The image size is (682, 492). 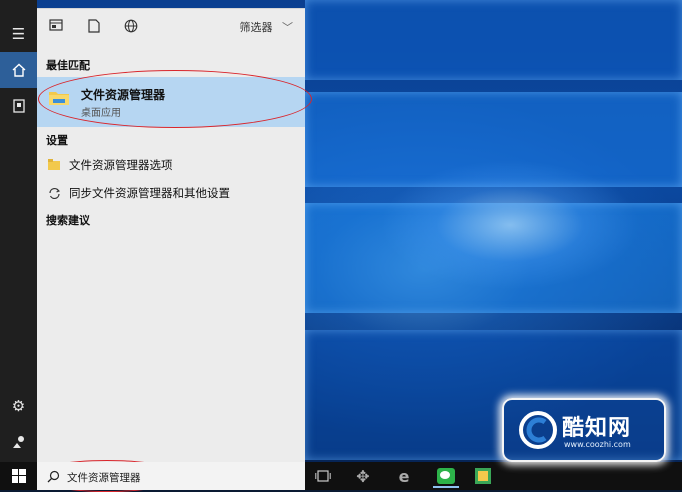 I want to click on gear-icon: ⚙, so click(x=18, y=406).